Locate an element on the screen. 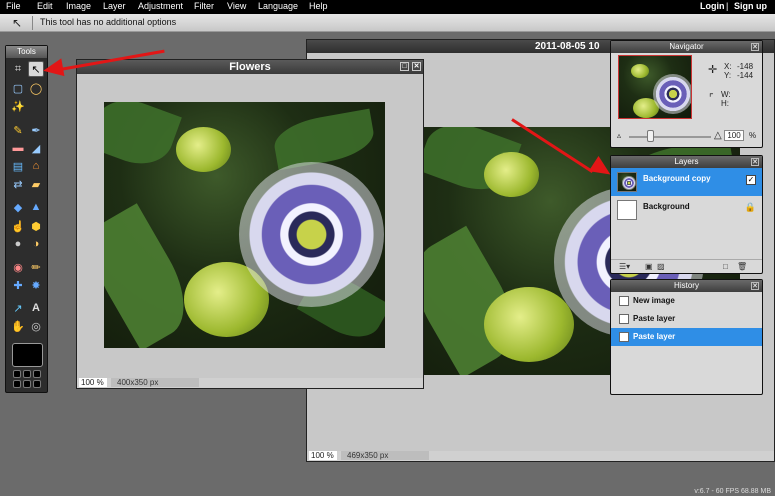 The image size is (775, 496). flowers-window-titlebar: Flowers □ ✕ is located at coordinates (250, 67).